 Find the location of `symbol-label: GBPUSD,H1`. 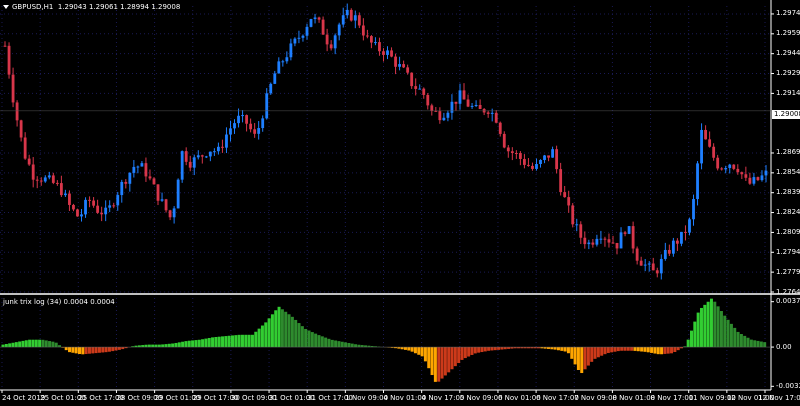

symbol-label: GBPUSD,H1 is located at coordinates (33, 7).